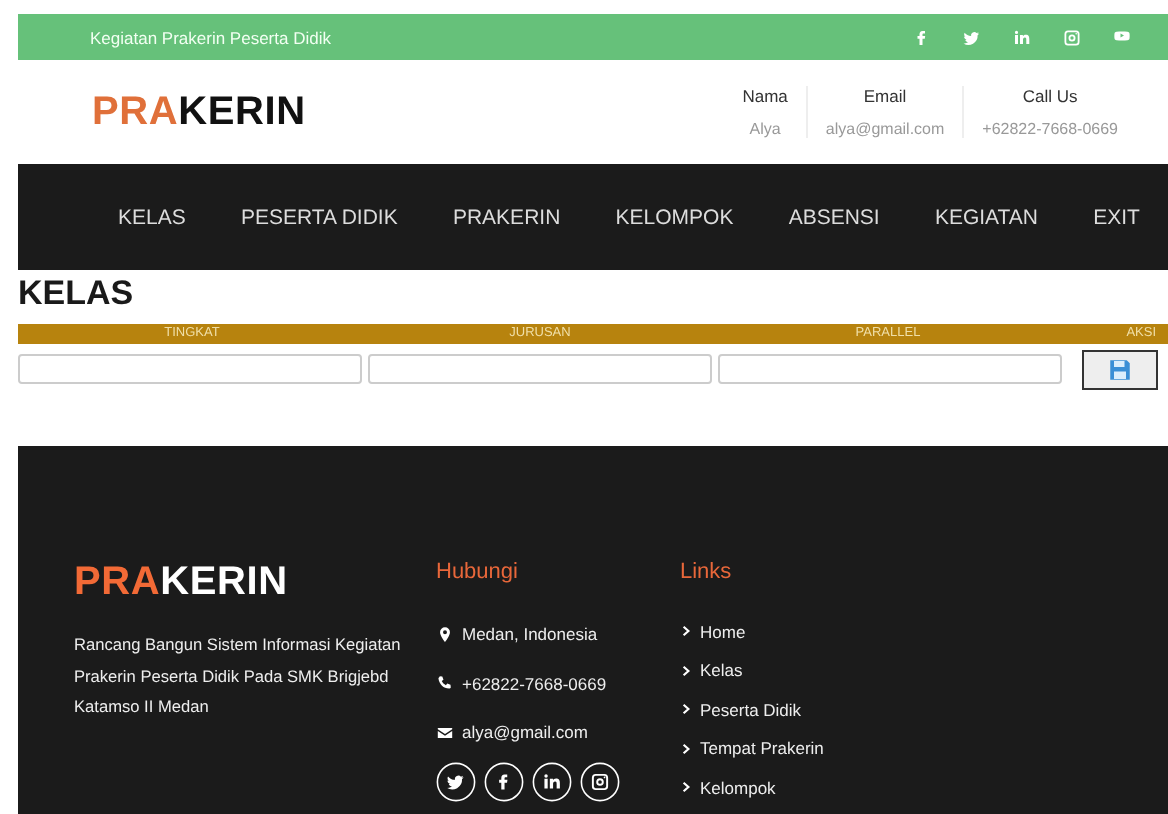 Image resolution: width=1168 pixels, height=814 pixels. What do you see at coordinates (456, 781) in the screenshot?
I see `twitter-icon` at bounding box center [456, 781].